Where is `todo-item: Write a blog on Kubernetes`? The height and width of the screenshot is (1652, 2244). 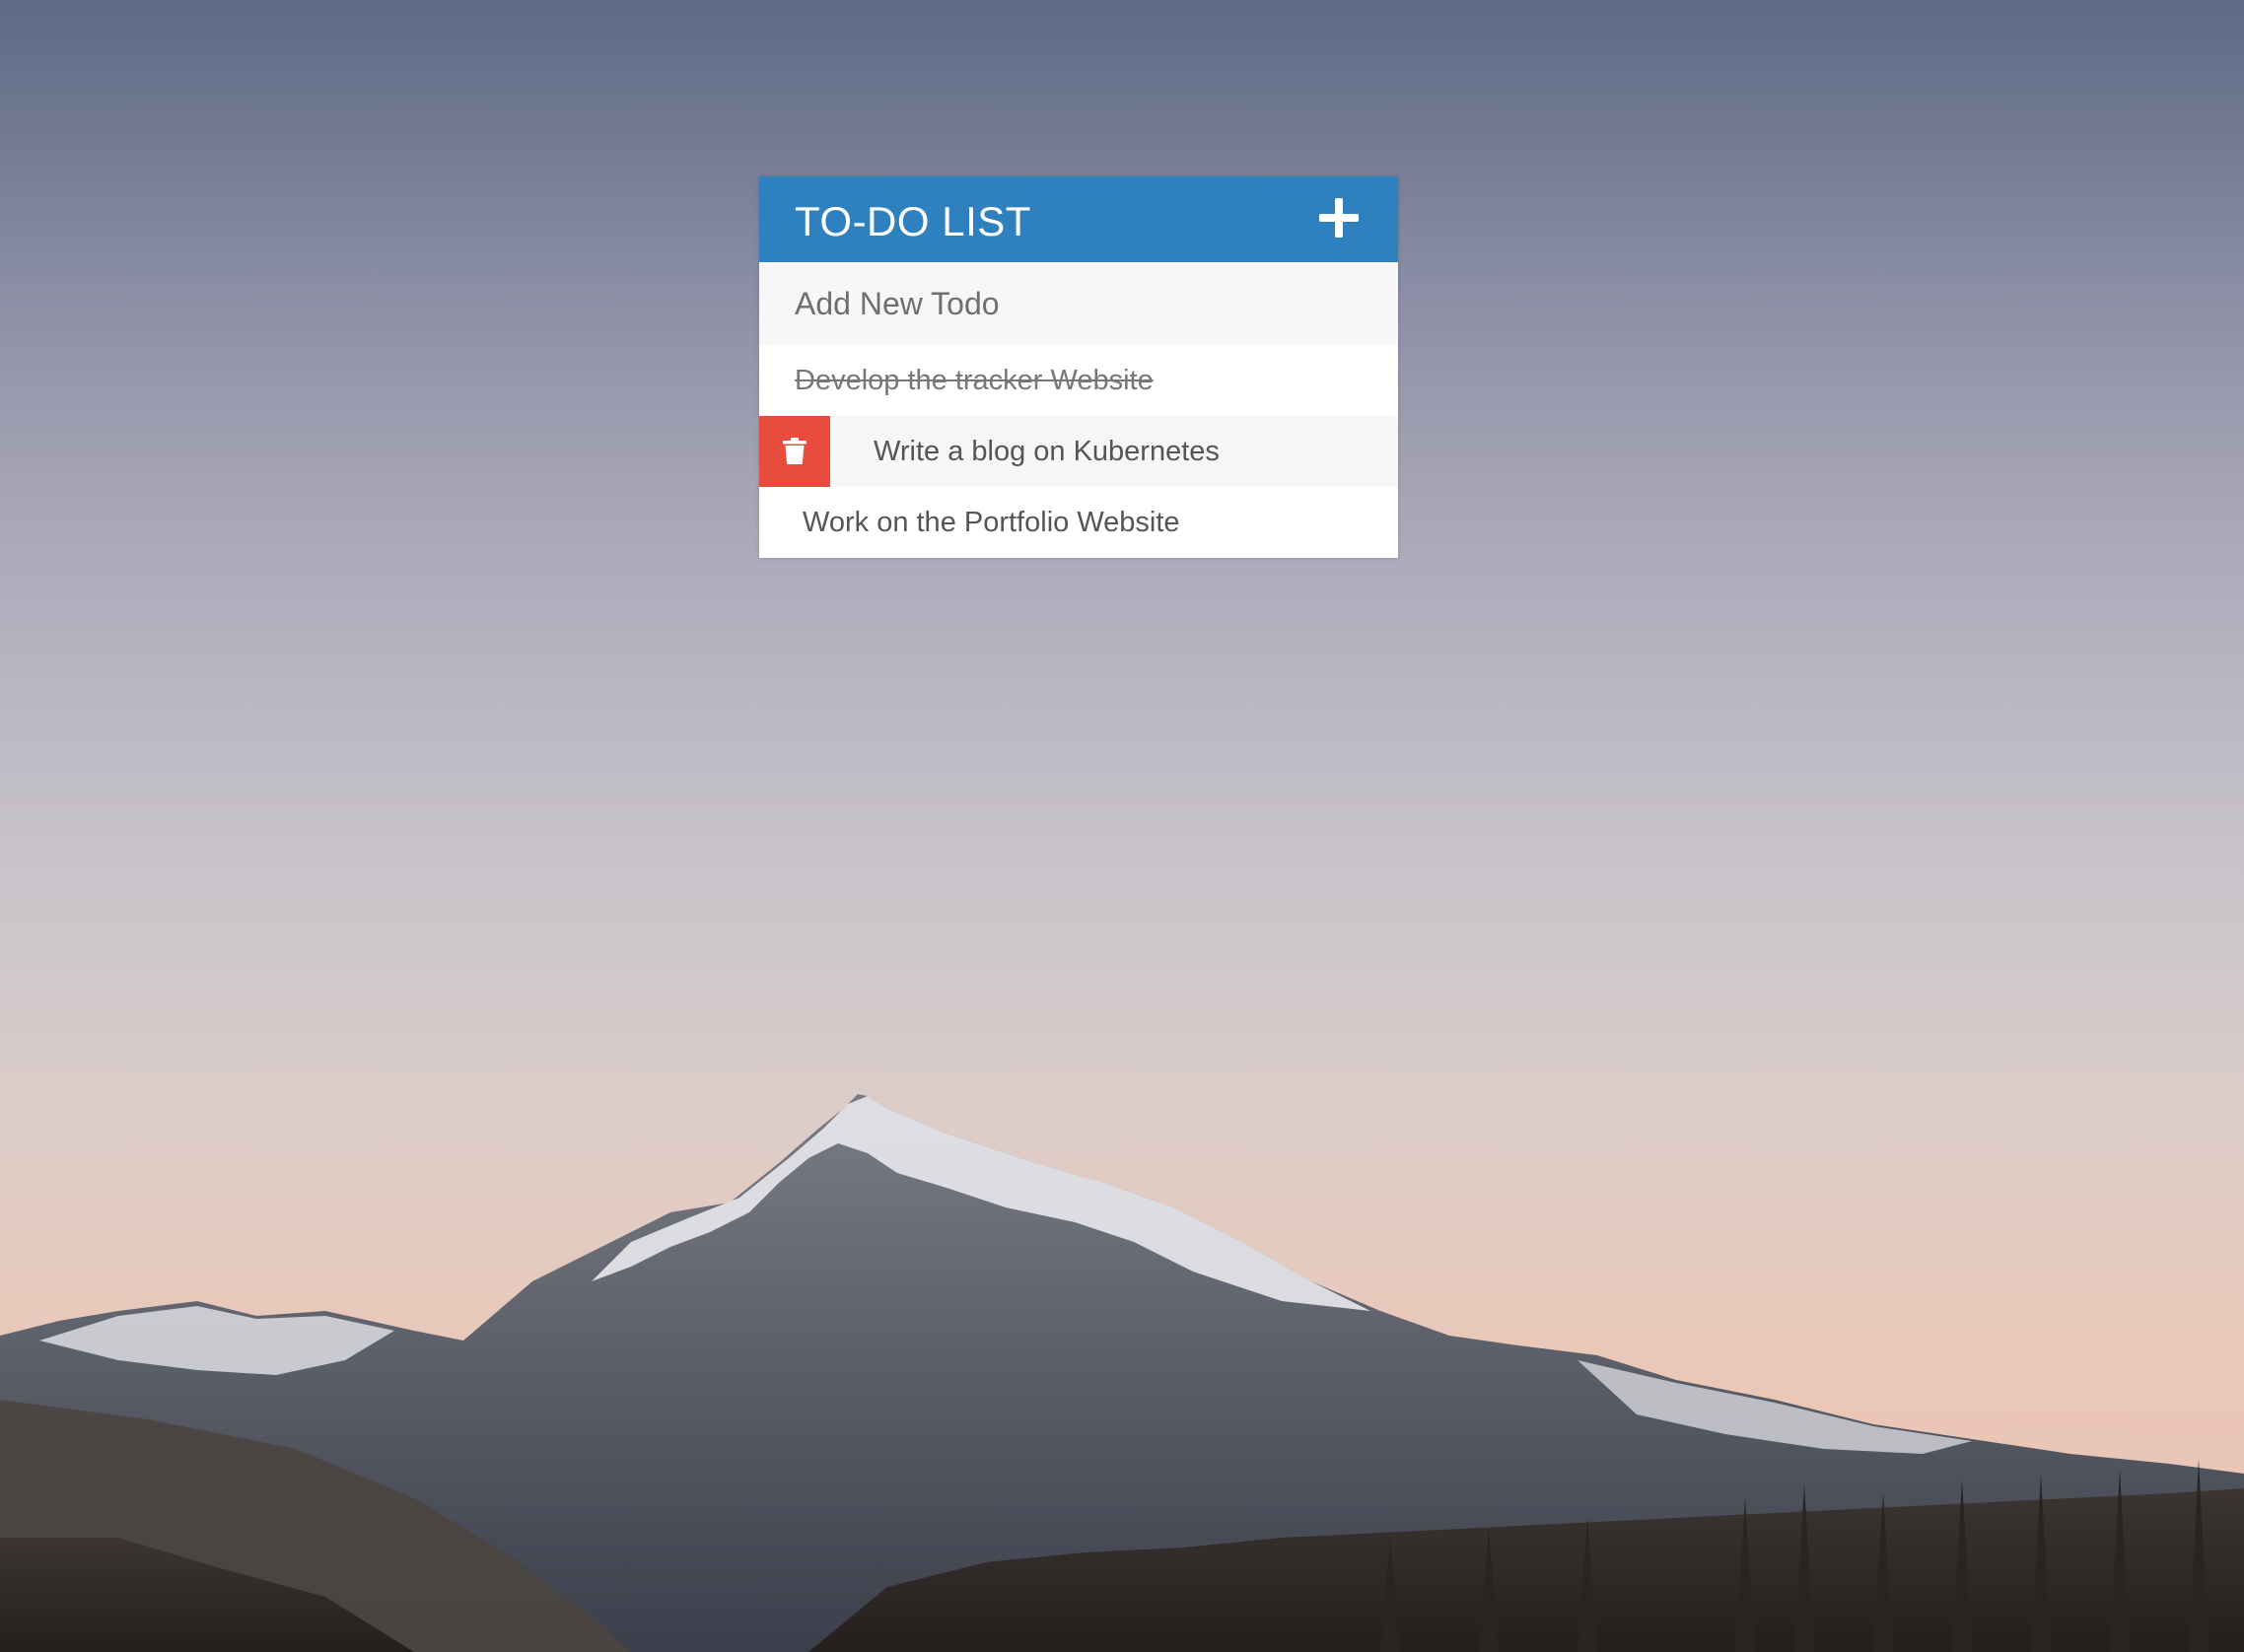 todo-item: Write a blog on Kubernetes is located at coordinates (1078, 451).